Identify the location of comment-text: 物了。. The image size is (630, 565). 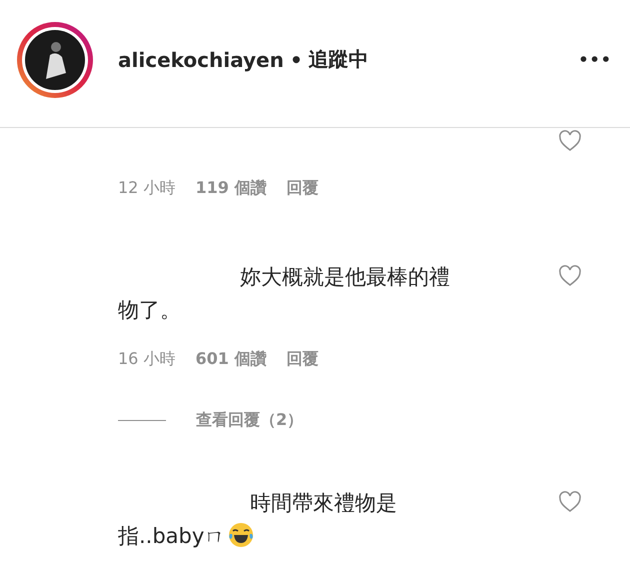
(149, 310).